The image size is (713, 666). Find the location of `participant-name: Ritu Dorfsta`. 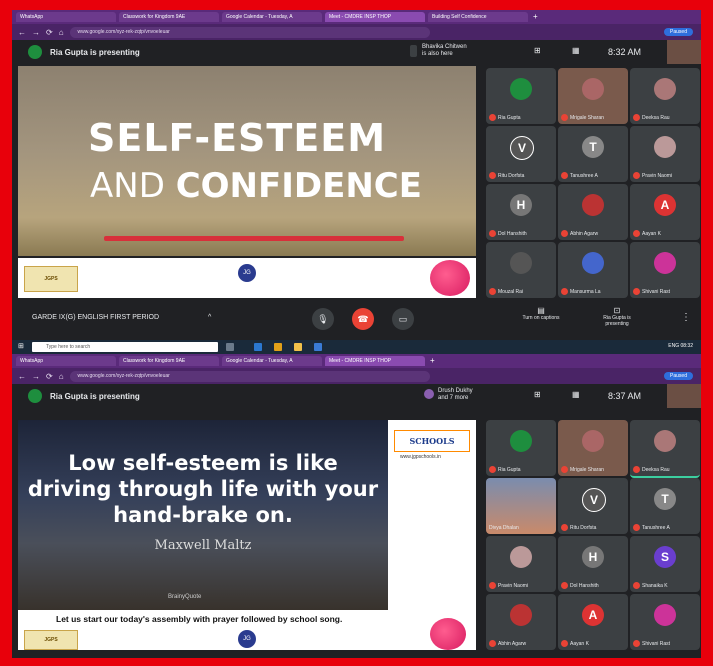

participant-name: Ritu Dorfsta is located at coordinates (583, 527).